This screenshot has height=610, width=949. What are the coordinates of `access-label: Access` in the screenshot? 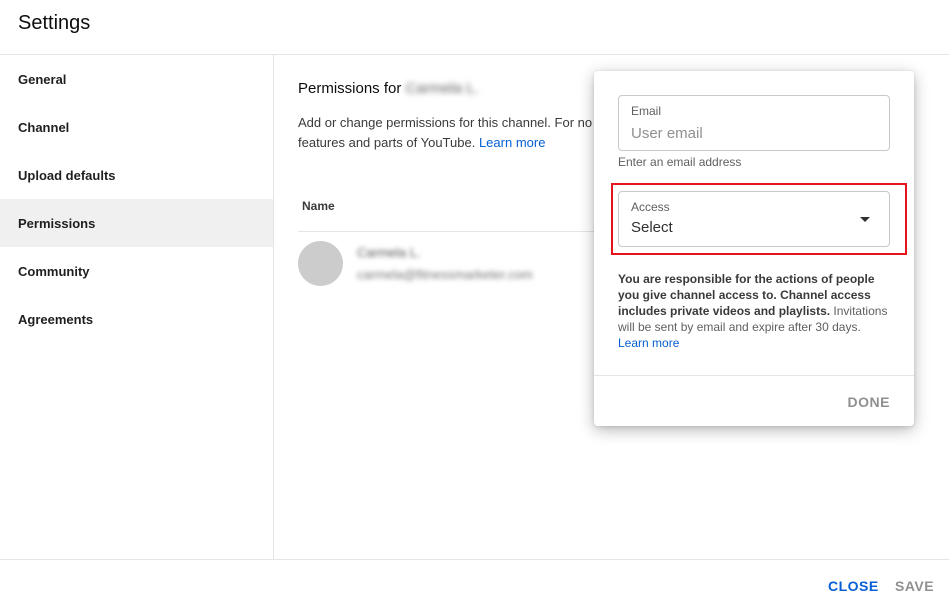 It's located at (650, 207).